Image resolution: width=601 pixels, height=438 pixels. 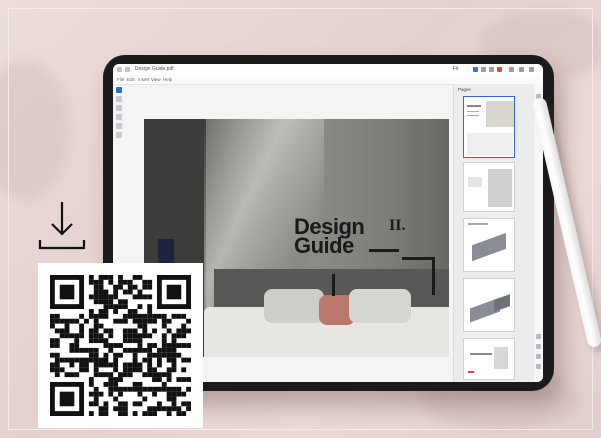 What do you see at coordinates (167, 79) in the screenshot?
I see `menu-help: Help` at bounding box center [167, 79].